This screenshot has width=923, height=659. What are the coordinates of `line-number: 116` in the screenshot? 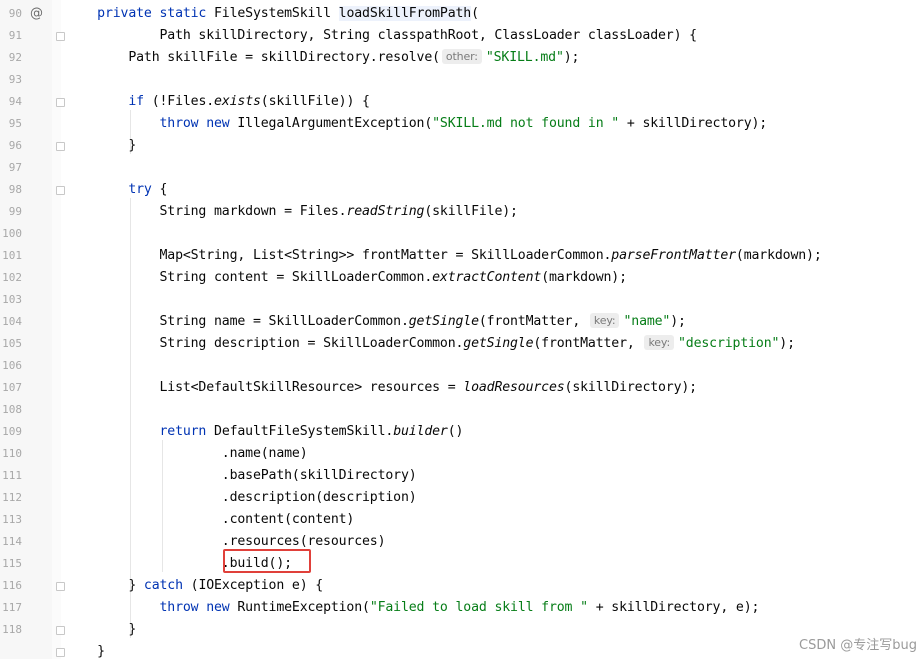 It's located at (12, 585).